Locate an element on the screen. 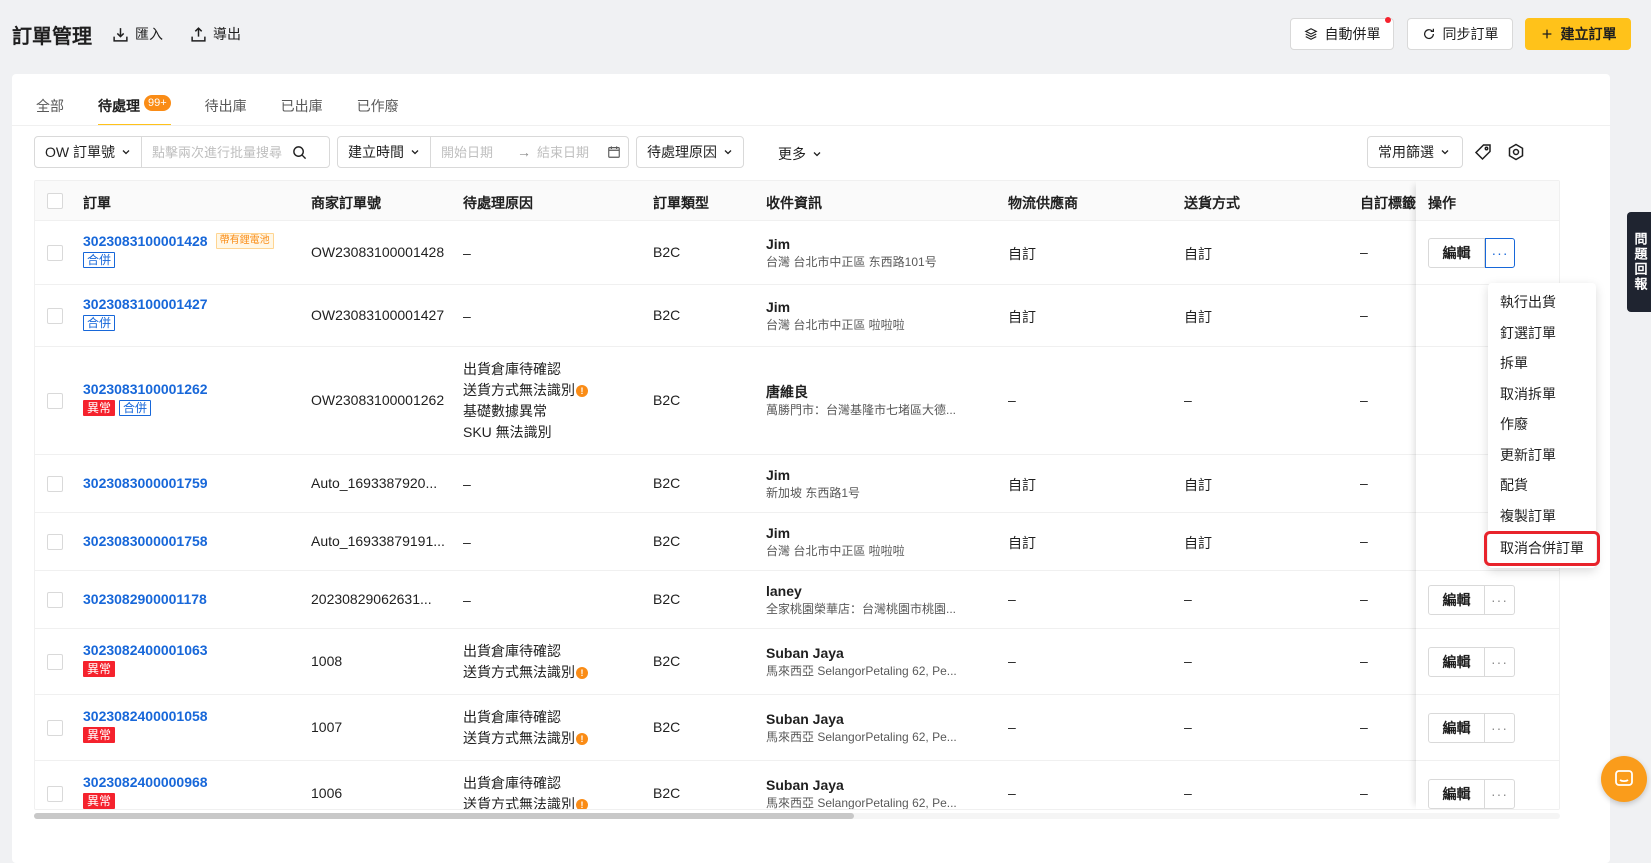  order-number-link: 3023083100001428 is located at coordinates (145, 241).